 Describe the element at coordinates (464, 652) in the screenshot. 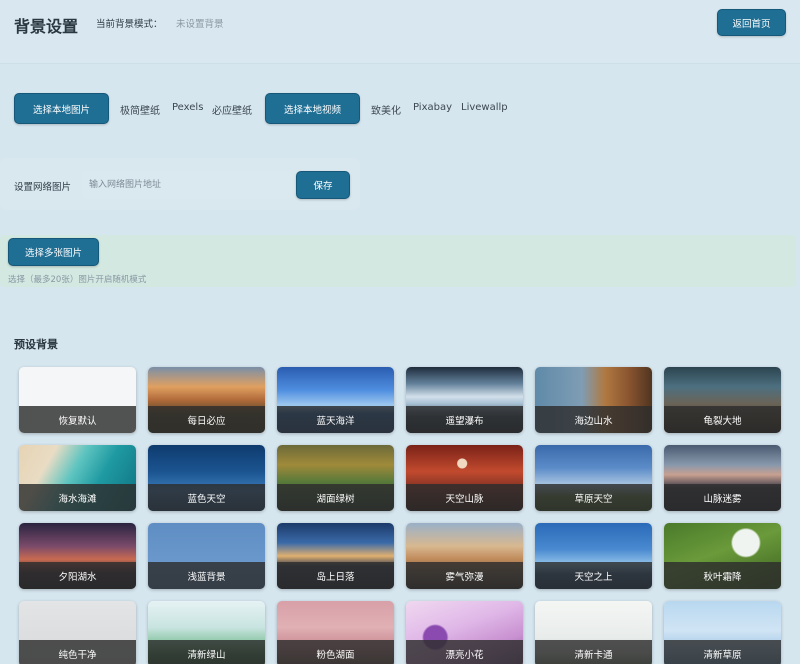

I see `preset-label: 漂亮小花` at that location.